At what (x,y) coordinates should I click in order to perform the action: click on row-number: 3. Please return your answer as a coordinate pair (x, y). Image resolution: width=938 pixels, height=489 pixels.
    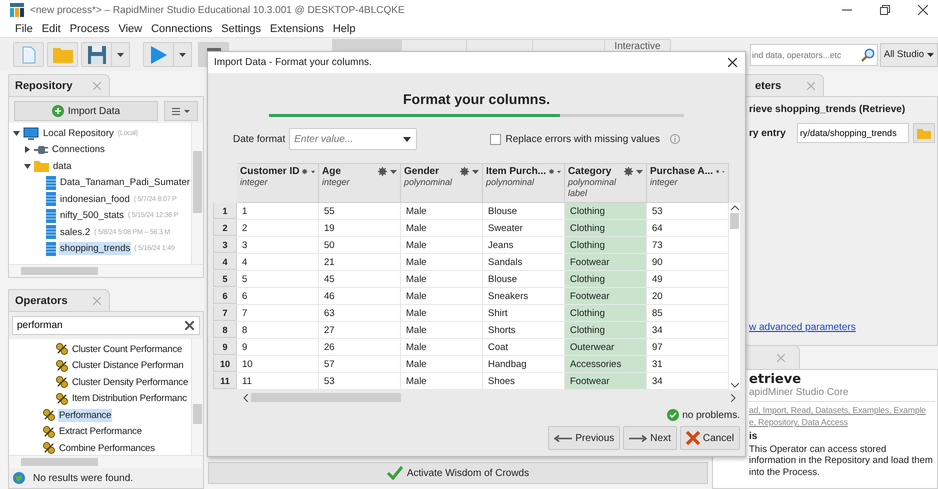
    Looking at the image, I should click on (225, 245).